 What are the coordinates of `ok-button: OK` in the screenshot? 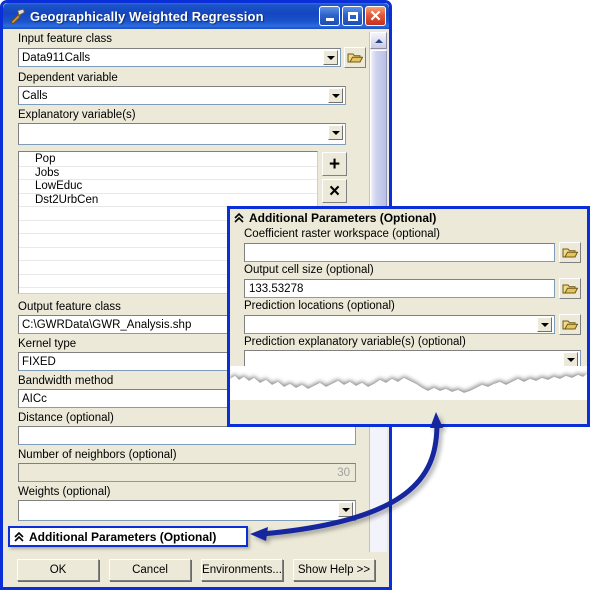 It's located at (58, 570).